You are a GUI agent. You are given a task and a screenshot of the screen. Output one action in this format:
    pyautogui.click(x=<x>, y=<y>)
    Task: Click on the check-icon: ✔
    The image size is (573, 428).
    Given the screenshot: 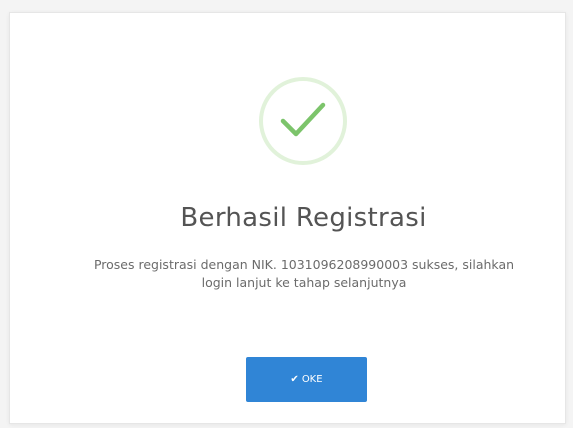 What is the action you would take?
    pyautogui.click(x=294, y=379)
    